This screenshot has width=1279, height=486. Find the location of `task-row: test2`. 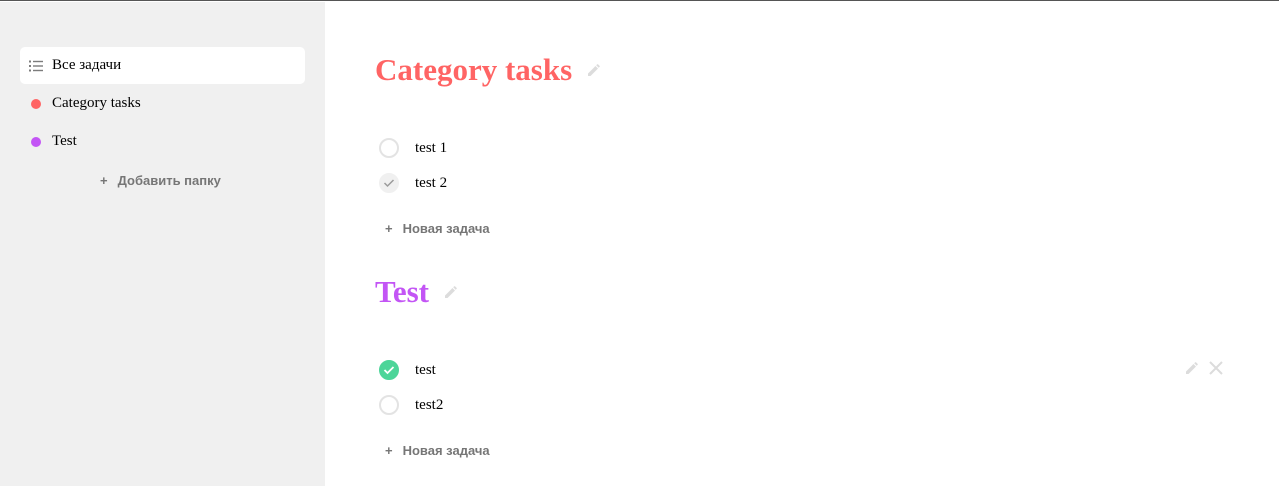

task-row: test2 is located at coordinates (801, 405).